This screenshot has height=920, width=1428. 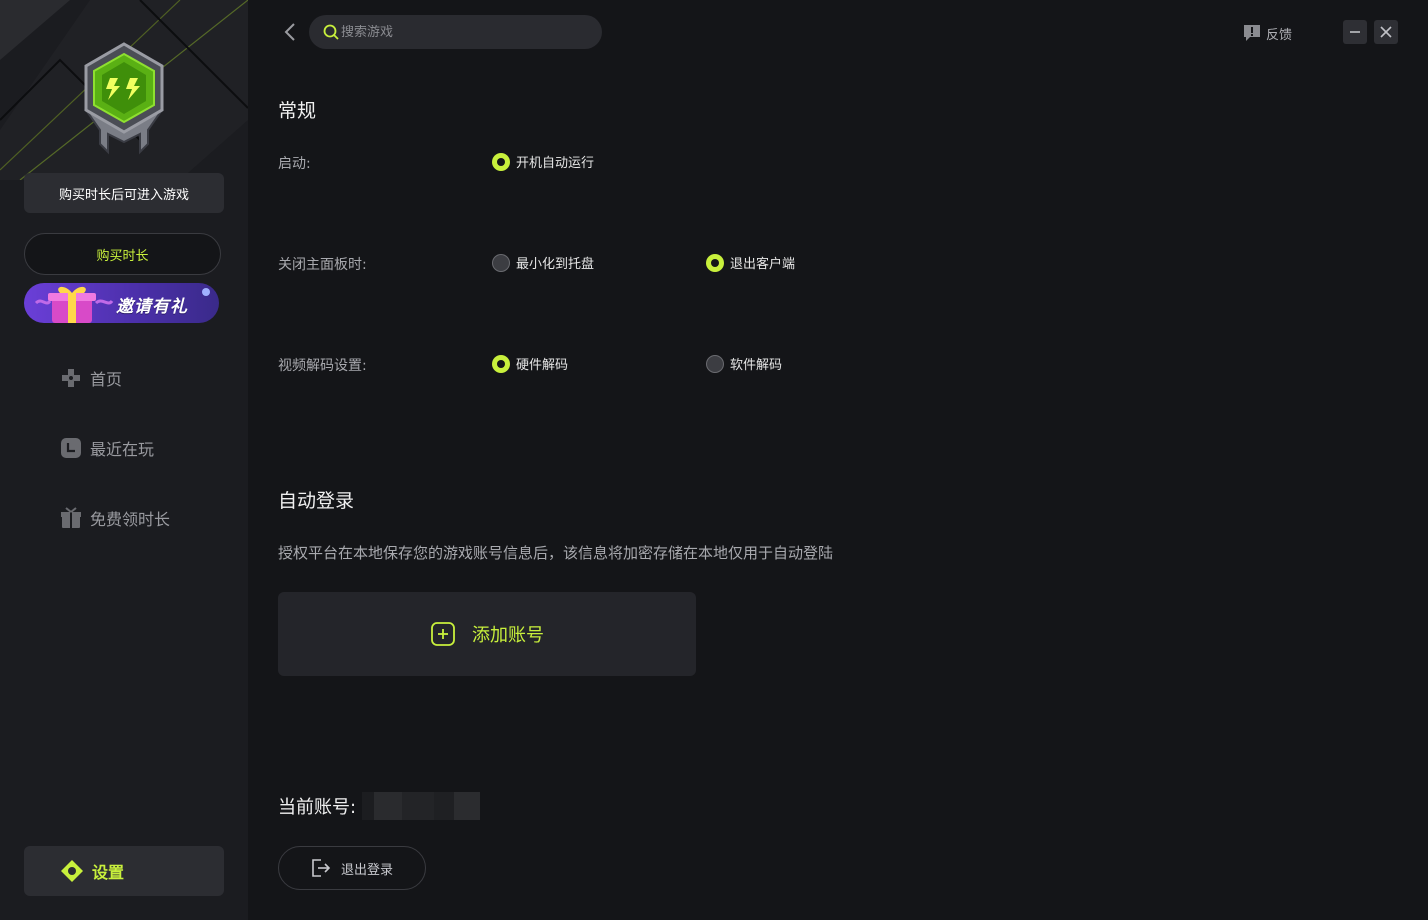 What do you see at coordinates (556, 553) in the screenshot?
I see `auto-login-description: 授权平台在本地保存您的游戏账号信息后，该信息将加密存储在本地仅用于自动登陆` at bounding box center [556, 553].